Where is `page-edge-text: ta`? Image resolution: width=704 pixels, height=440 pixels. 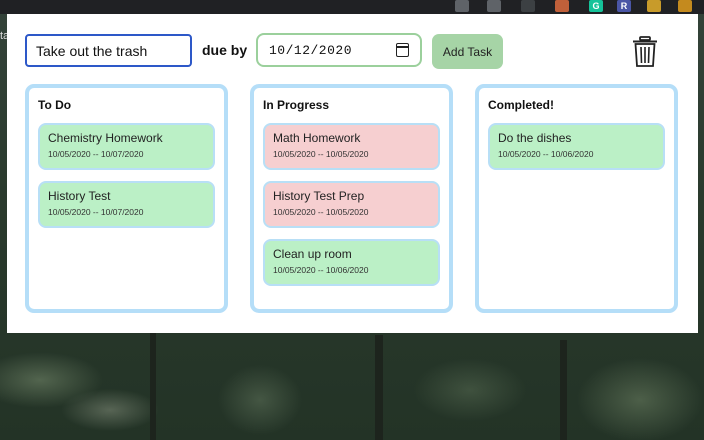
page-edge-text: ta is located at coordinates (3, 36).